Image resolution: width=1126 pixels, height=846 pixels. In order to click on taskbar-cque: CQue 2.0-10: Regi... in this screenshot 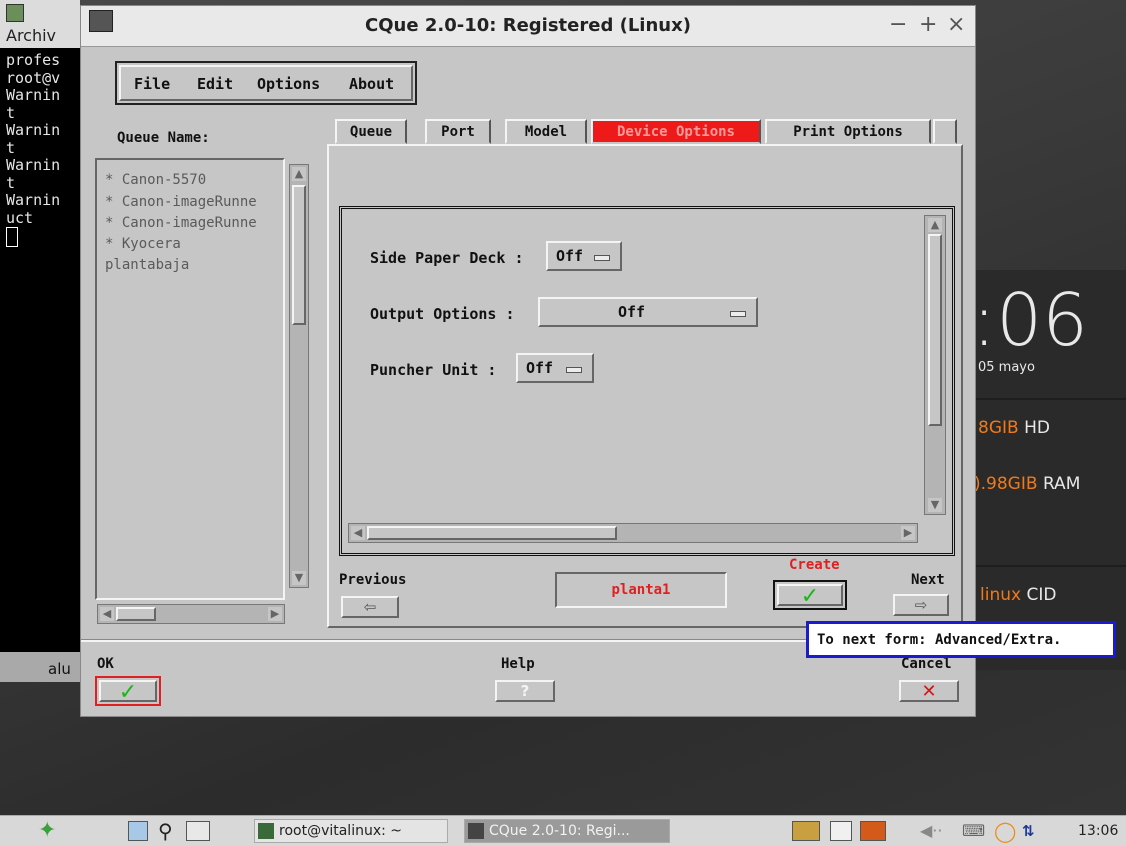, I will do `click(567, 831)`.